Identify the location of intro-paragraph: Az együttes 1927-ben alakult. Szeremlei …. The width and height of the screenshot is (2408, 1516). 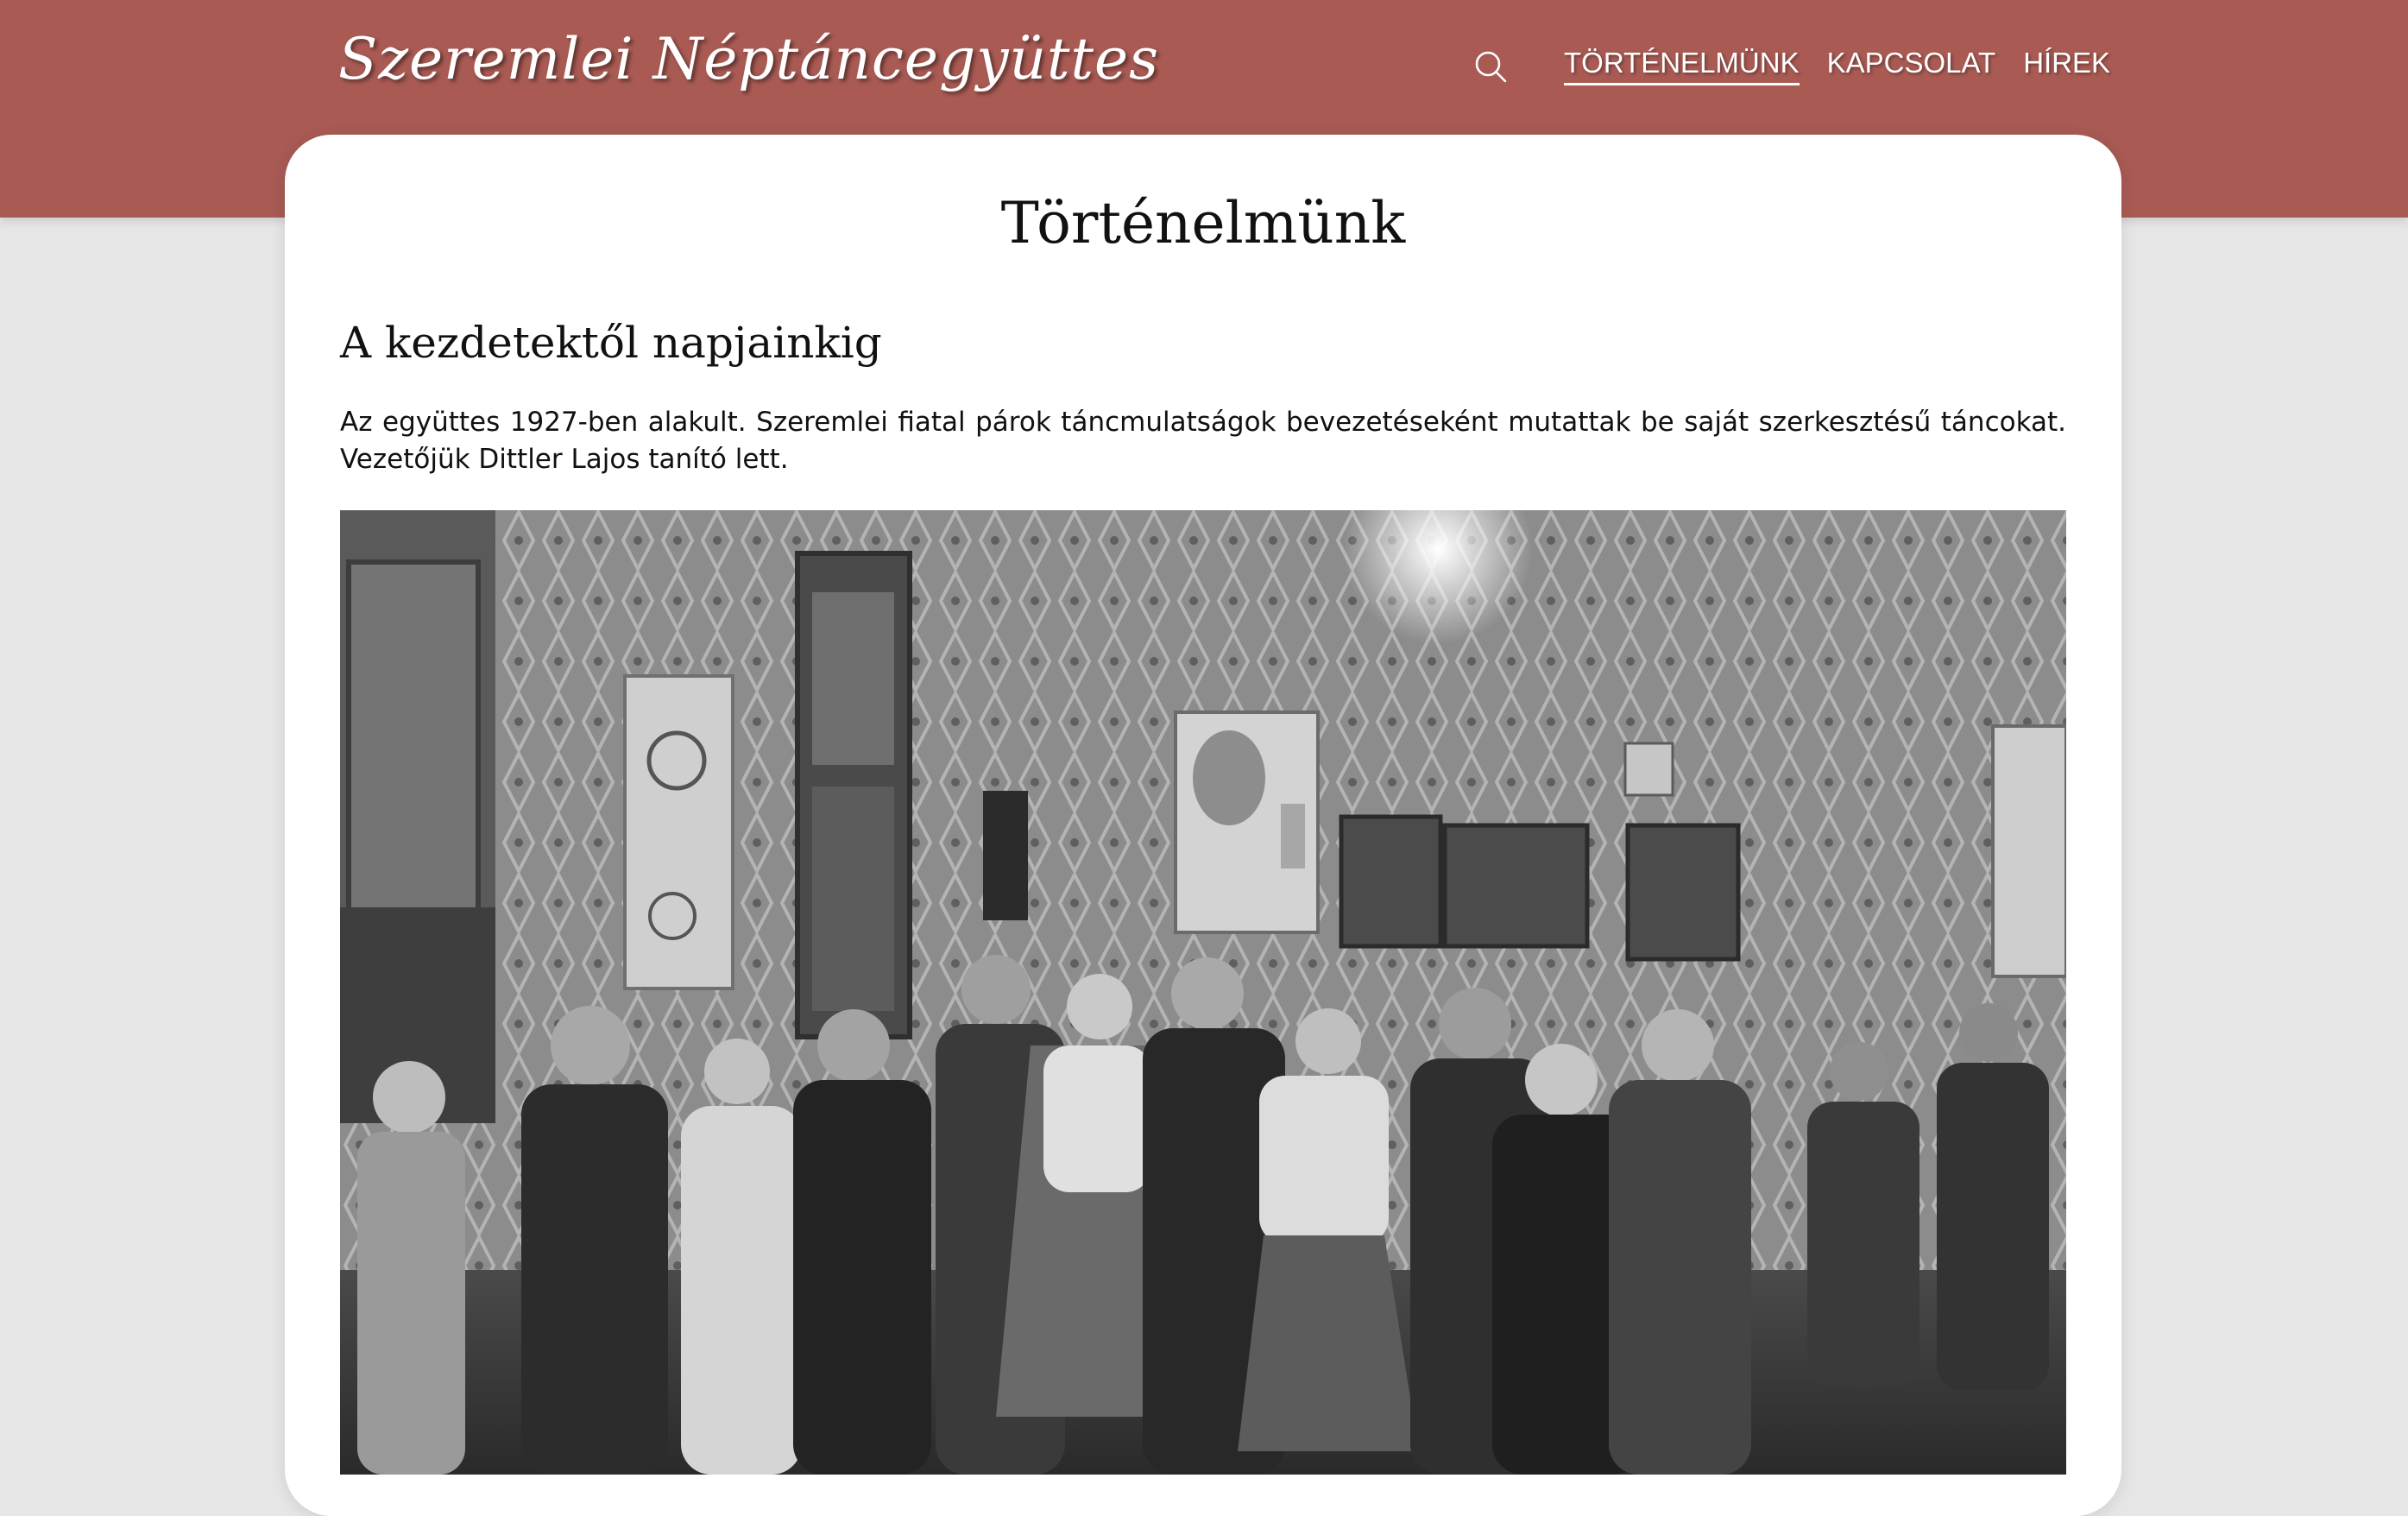
(1203, 441).